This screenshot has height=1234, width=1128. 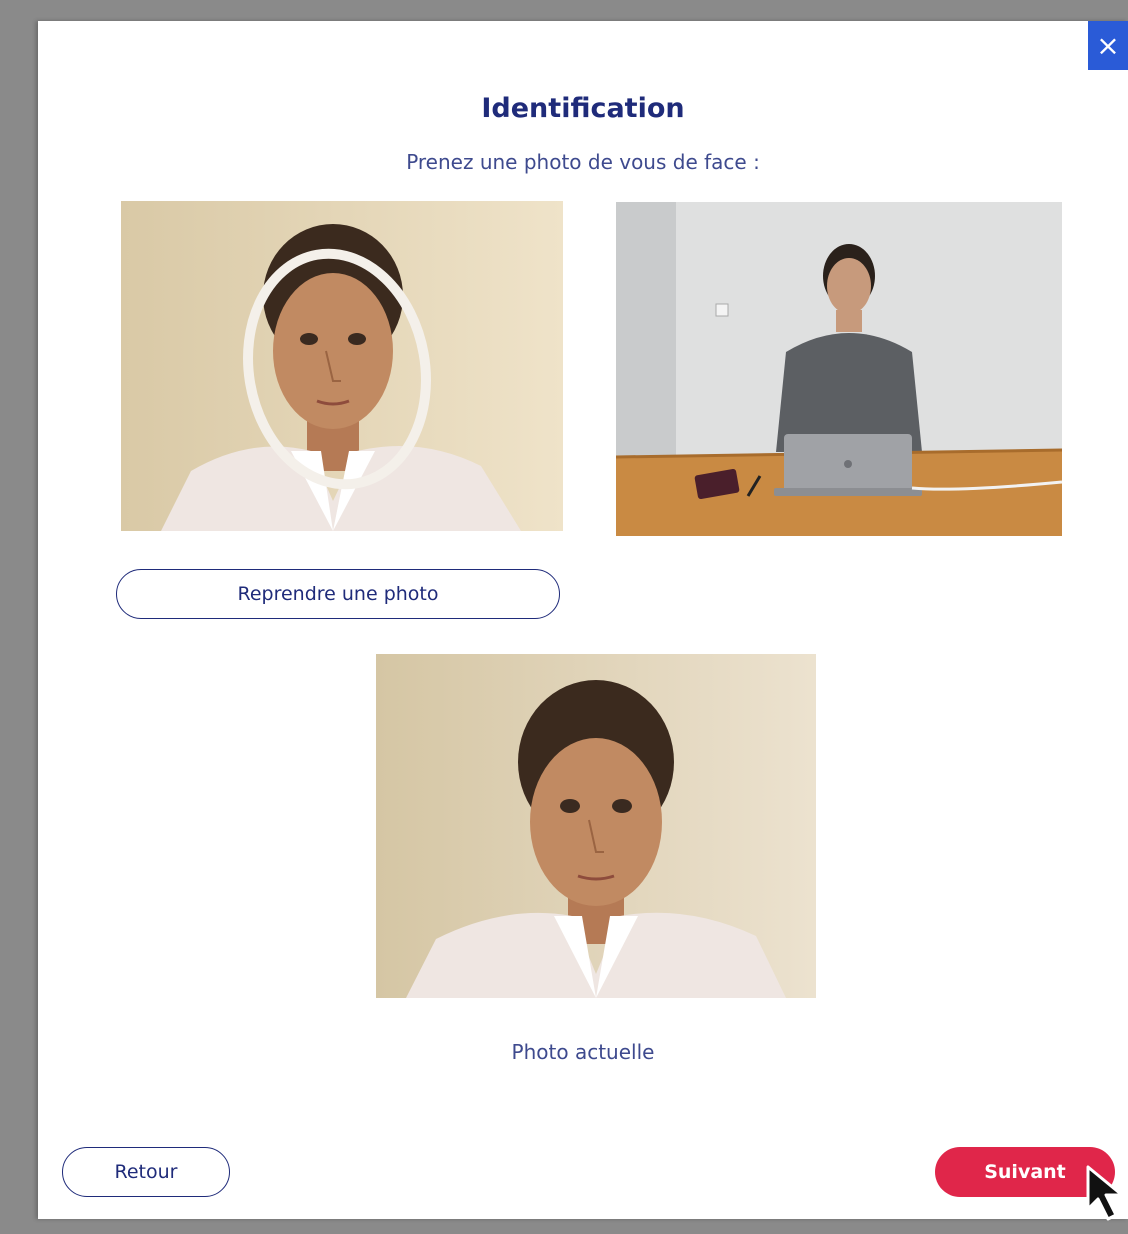 I want to click on example-photo, so click(x=839, y=369).